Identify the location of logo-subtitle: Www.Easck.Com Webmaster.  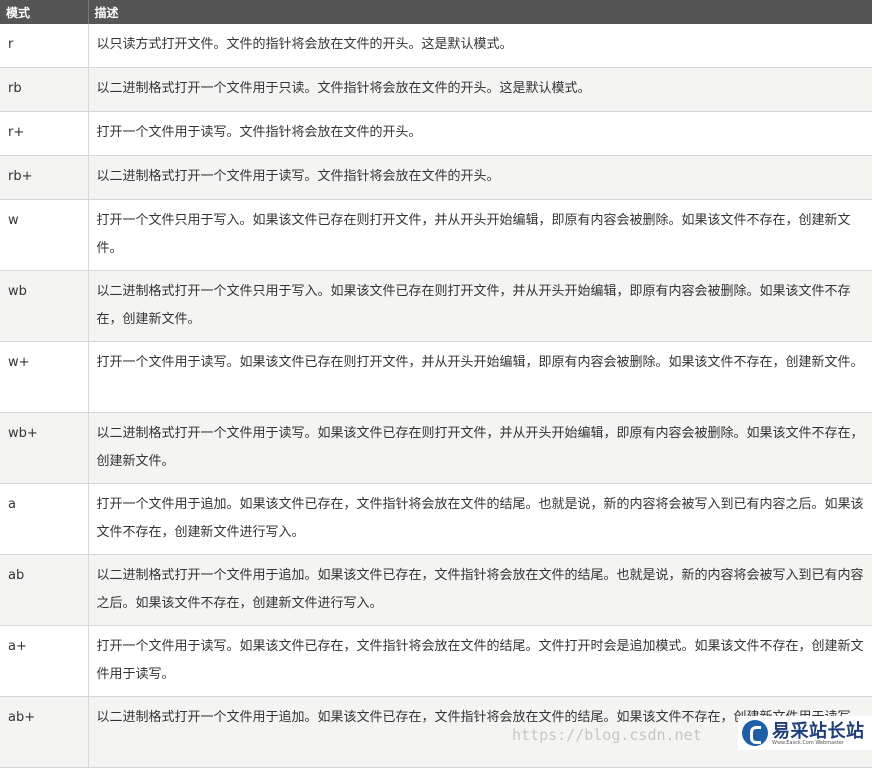
(808, 743).